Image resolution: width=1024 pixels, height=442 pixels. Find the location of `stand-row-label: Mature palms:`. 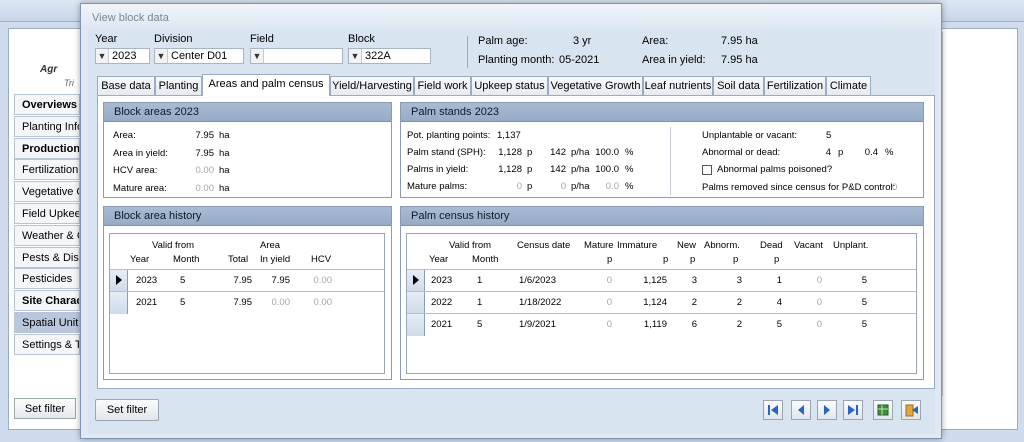

stand-row-label: Mature palms: is located at coordinates (437, 186).